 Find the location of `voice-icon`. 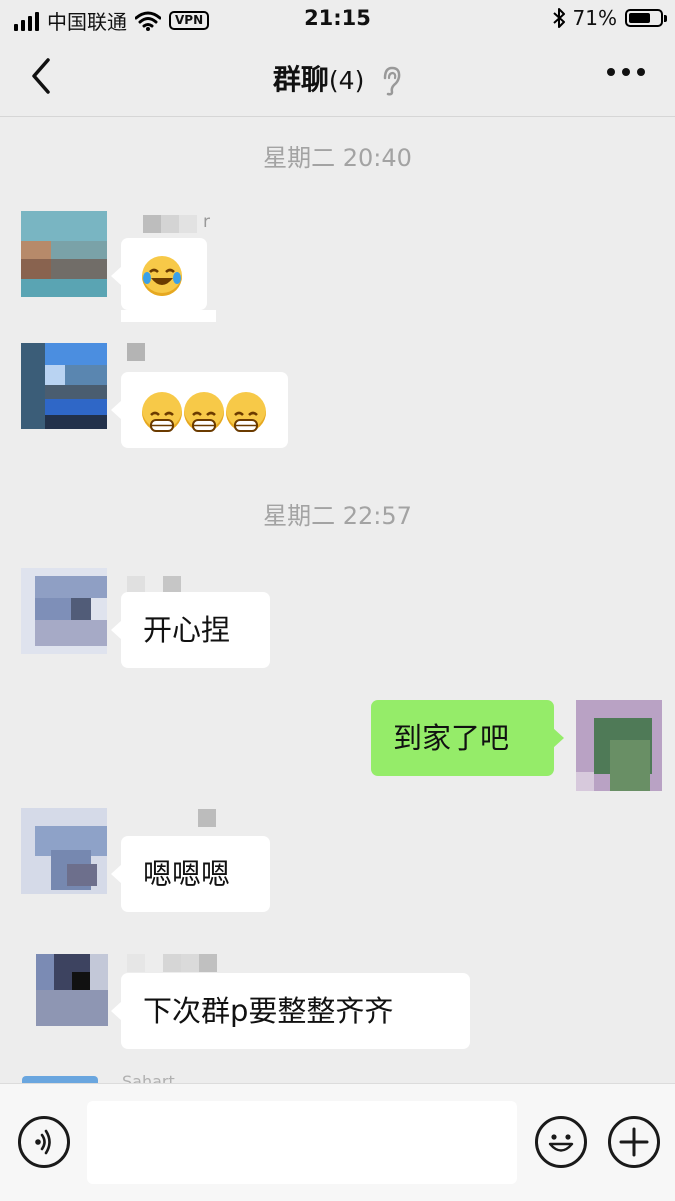

voice-icon is located at coordinates (43, 1142).